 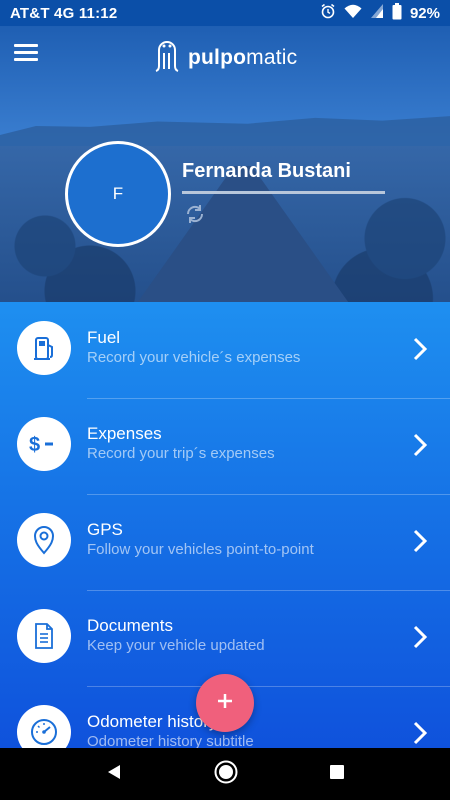 I want to click on location-pin-icon, so click(x=44, y=540).